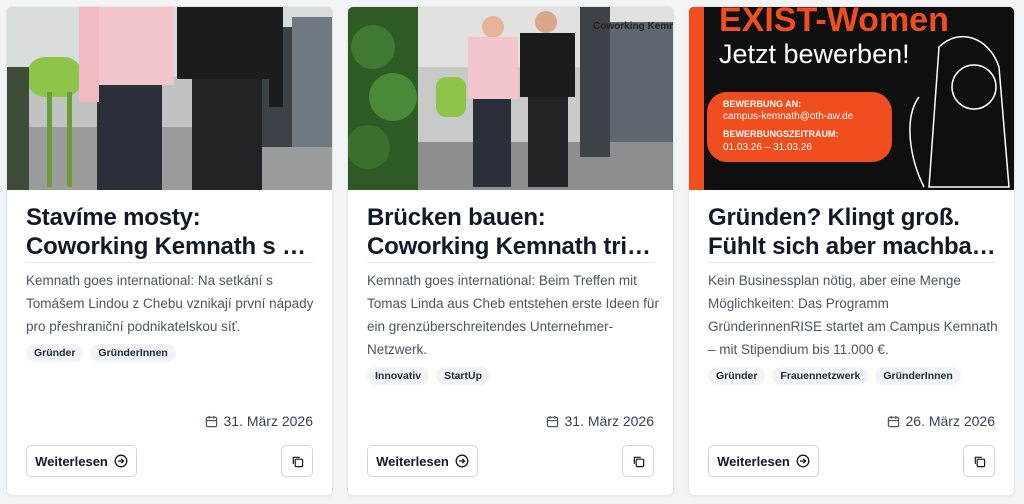 The width and height of the screenshot is (1024, 504). What do you see at coordinates (633, 26) in the screenshot?
I see `coworking-sign: Coworking Kemnath` at bounding box center [633, 26].